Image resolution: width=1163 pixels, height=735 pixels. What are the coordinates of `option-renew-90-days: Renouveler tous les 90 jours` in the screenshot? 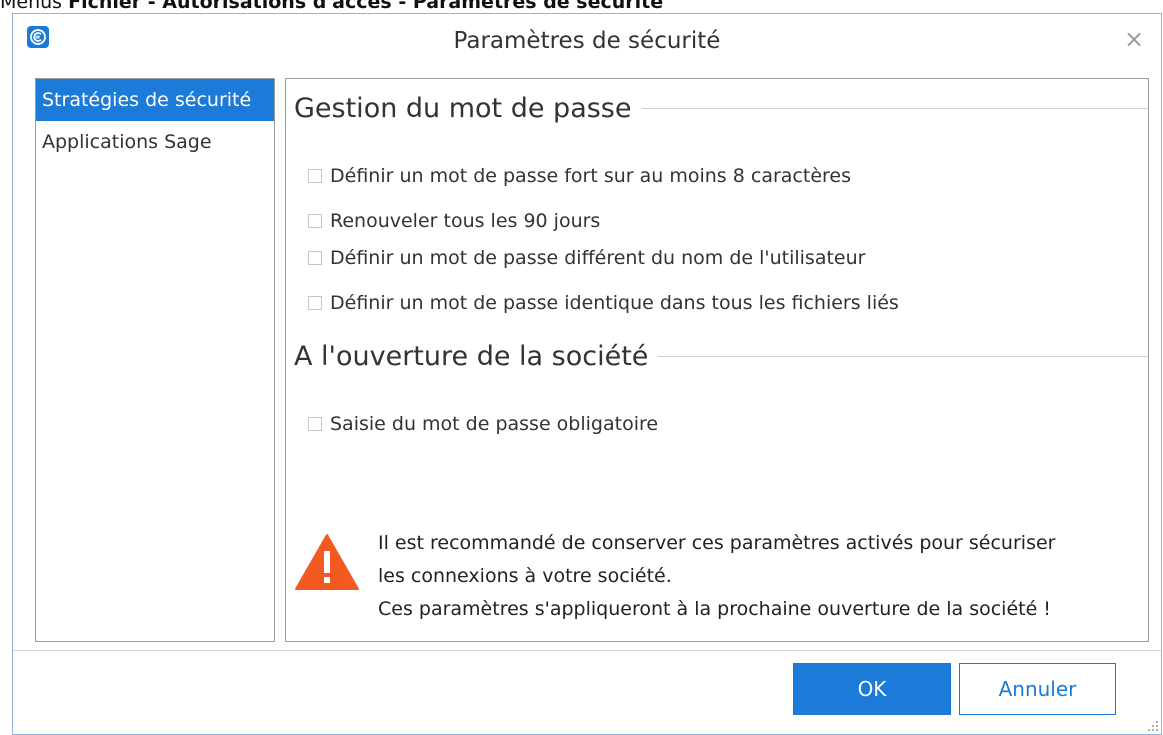 It's located at (454, 221).